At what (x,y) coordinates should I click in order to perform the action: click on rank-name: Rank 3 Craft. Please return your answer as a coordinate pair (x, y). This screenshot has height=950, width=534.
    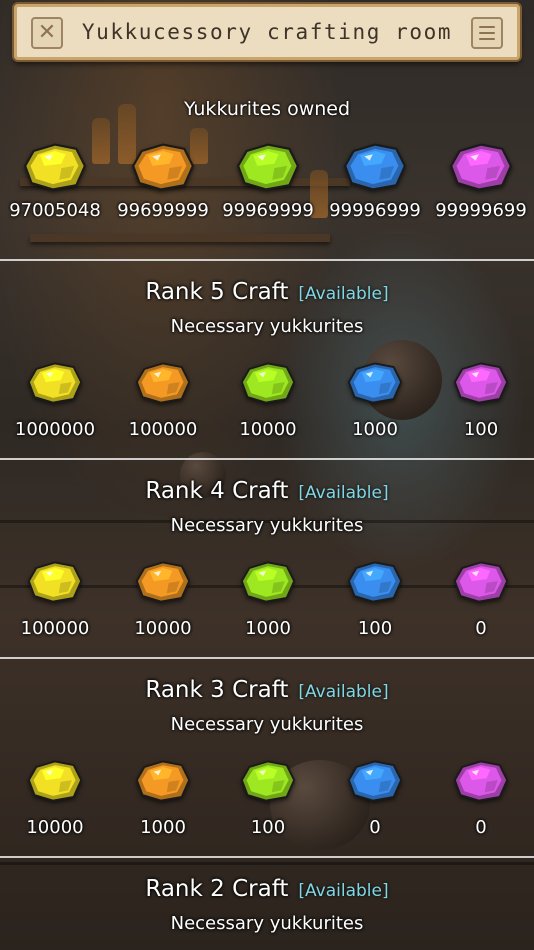
    Looking at the image, I should click on (217, 690).